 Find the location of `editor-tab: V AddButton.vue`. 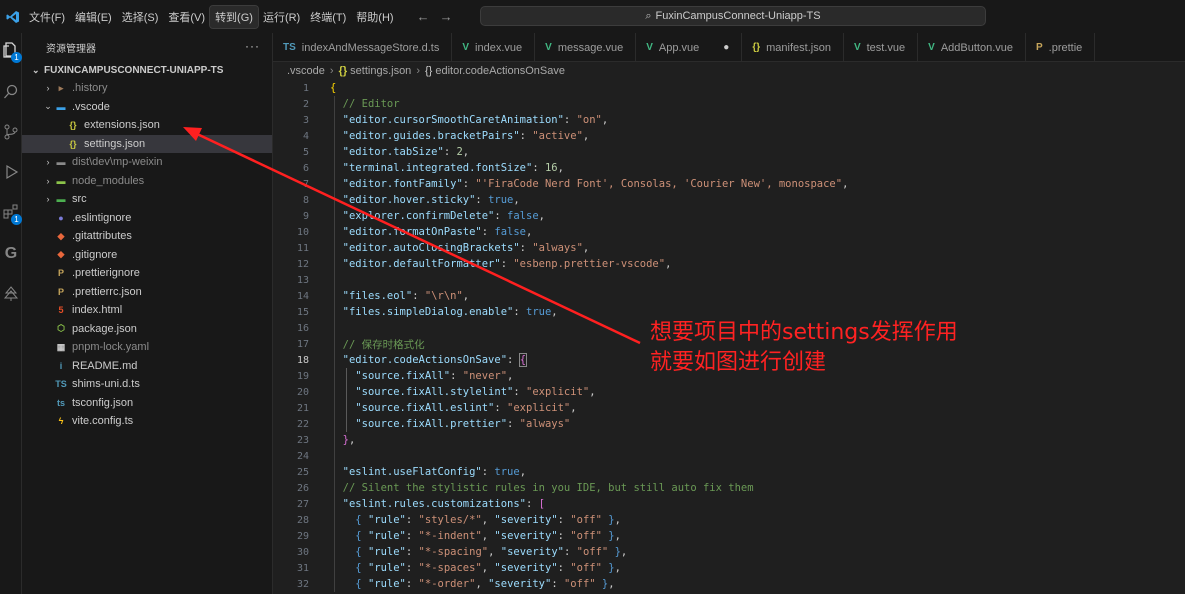

editor-tab: V AddButton.vue is located at coordinates (972, 47).